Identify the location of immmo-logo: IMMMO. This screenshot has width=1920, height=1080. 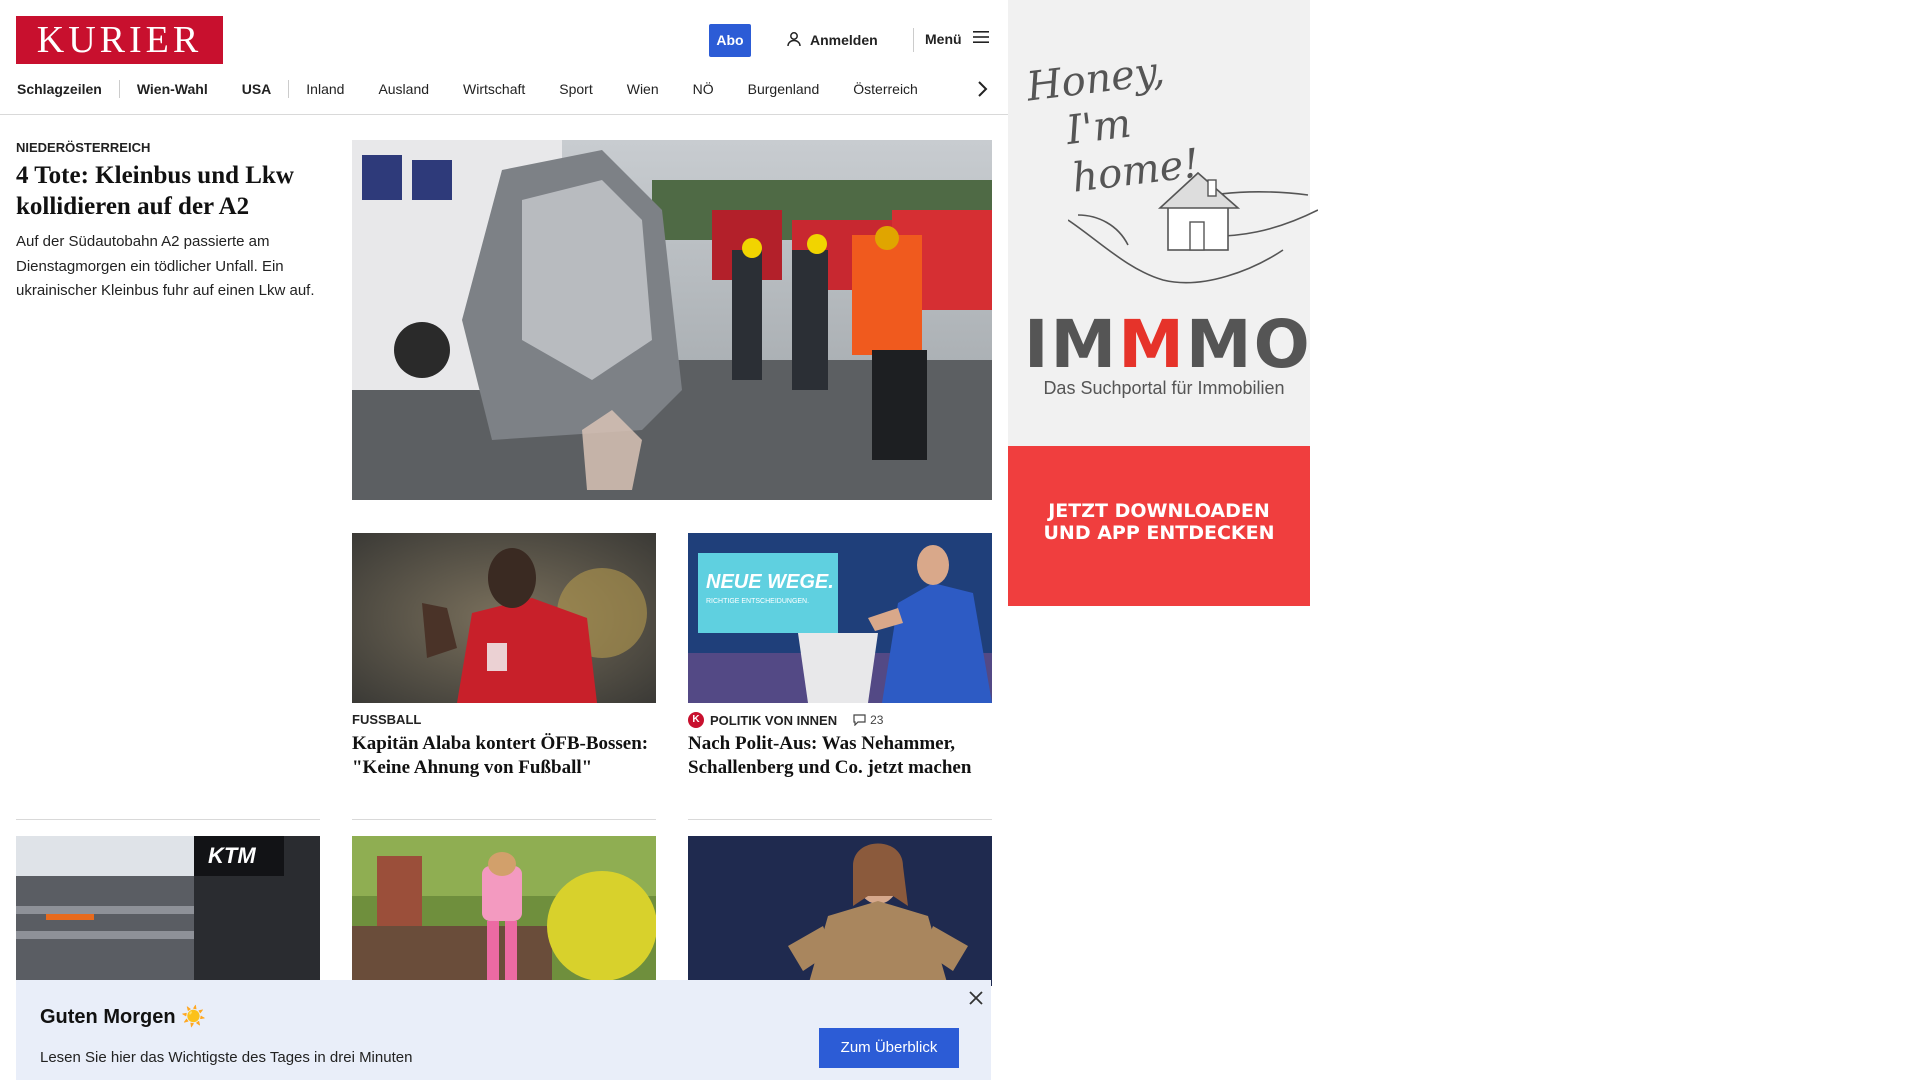
(1168, 345).